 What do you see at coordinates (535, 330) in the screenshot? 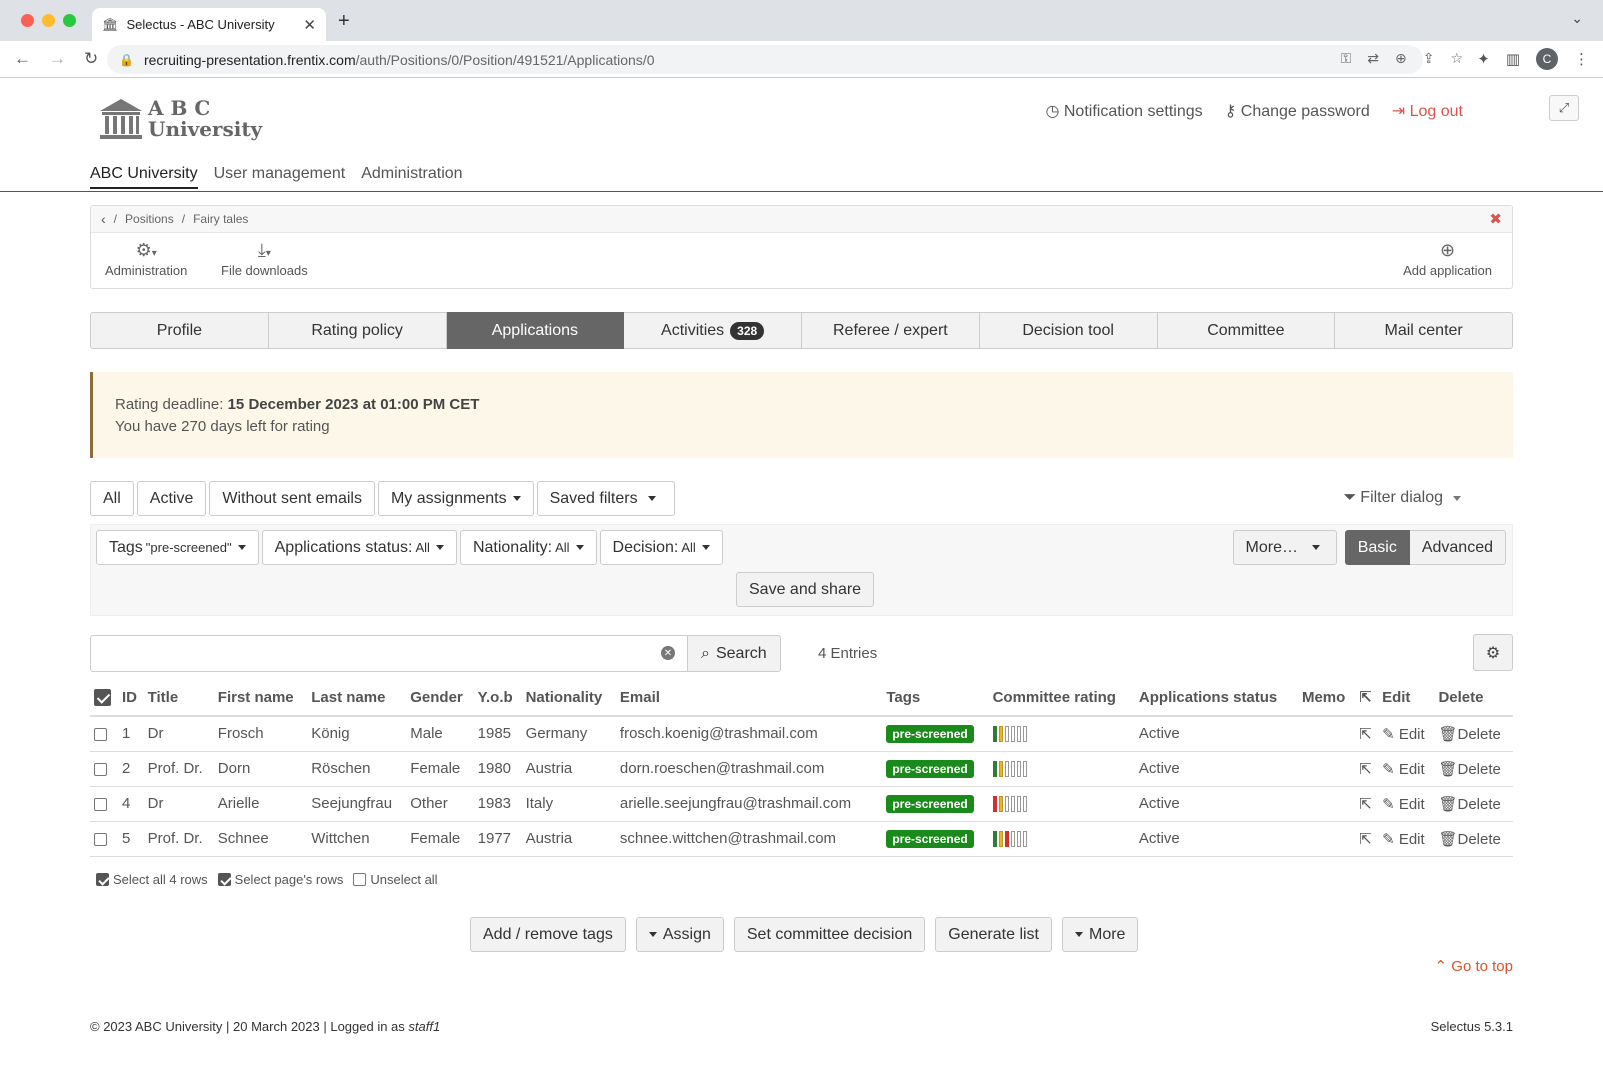
I see `tab-applications: Applications` at bounding box center [535, 330].